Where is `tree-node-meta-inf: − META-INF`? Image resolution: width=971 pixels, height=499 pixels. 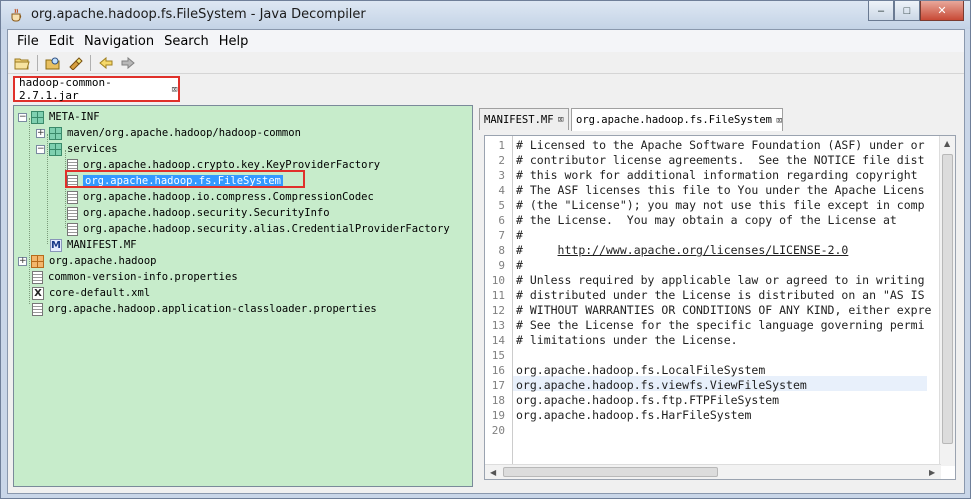
tree-node-meta-inf: − META-INF is located at coordinates (59, 117).